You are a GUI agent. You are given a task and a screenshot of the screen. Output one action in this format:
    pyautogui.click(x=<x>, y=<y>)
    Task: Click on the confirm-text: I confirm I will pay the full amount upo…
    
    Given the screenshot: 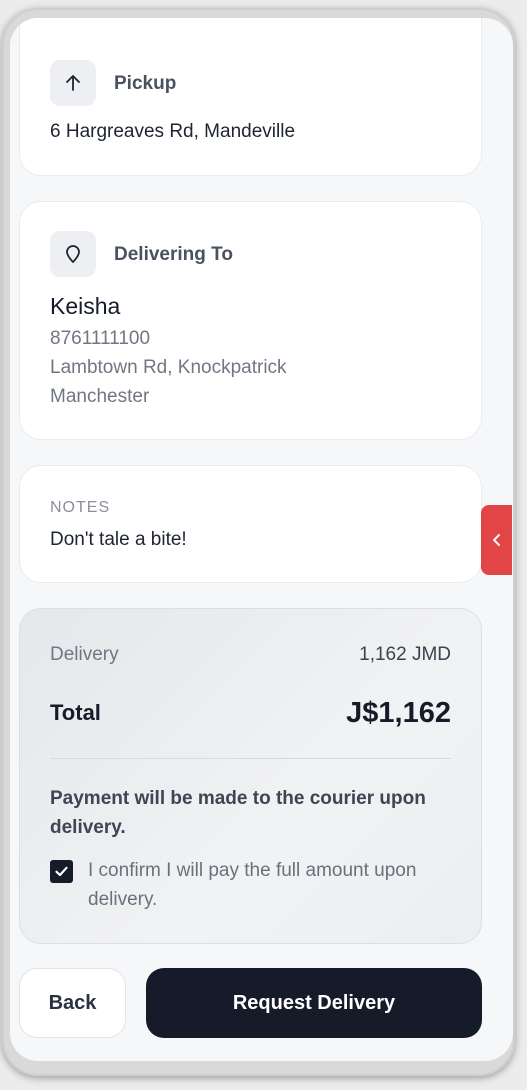 What is the action you would take?
    pyautogui.click(x=258, y=885)
    